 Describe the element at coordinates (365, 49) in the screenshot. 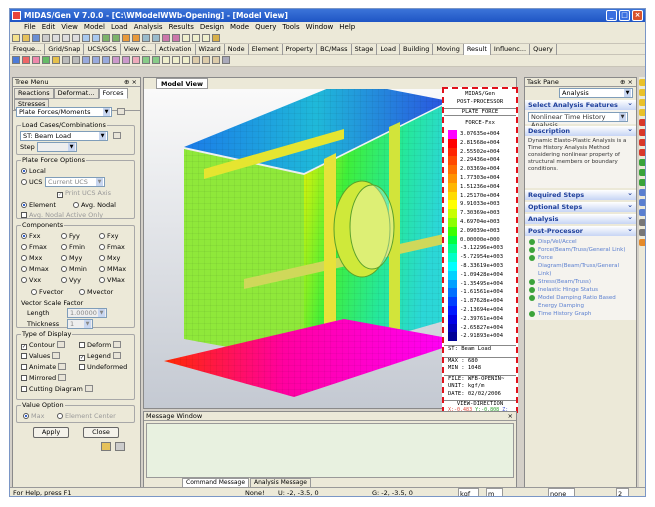

I see `tab-stage: Stage` at that location.